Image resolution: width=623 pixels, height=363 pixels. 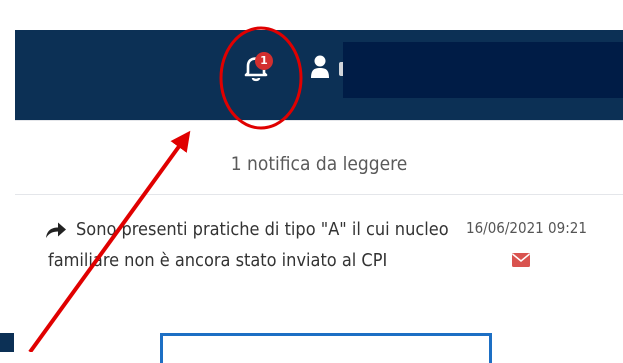 What do you see at coordinates (526, 228) in the screenshot?
I see `notification-timestamp: 16/06/2021 09:21` at bounding box center [526, 228].